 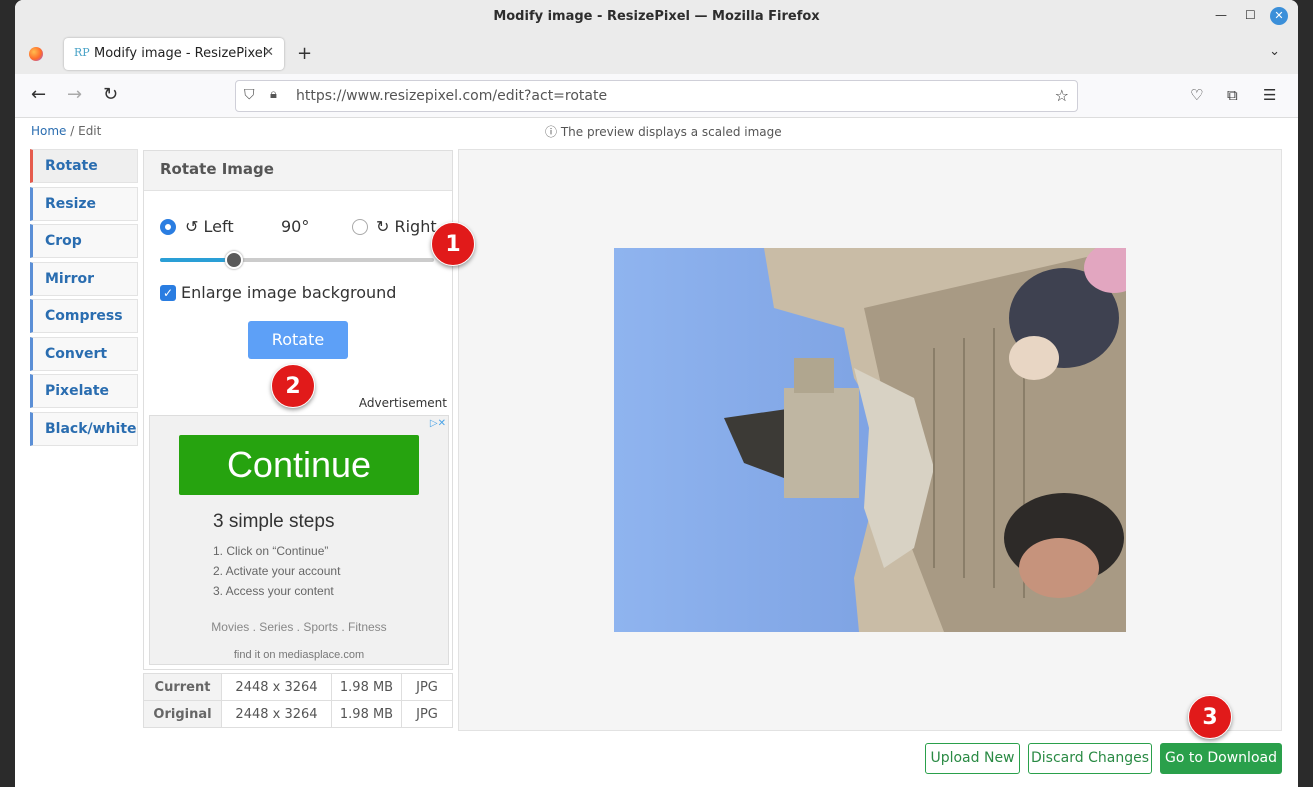 What do you see at coordinates (656, 54) in the screenshot?
I see `tab-bar: RP Modify image - ResizePixel ✕ + ⌄` at bounding box center [656, 54].